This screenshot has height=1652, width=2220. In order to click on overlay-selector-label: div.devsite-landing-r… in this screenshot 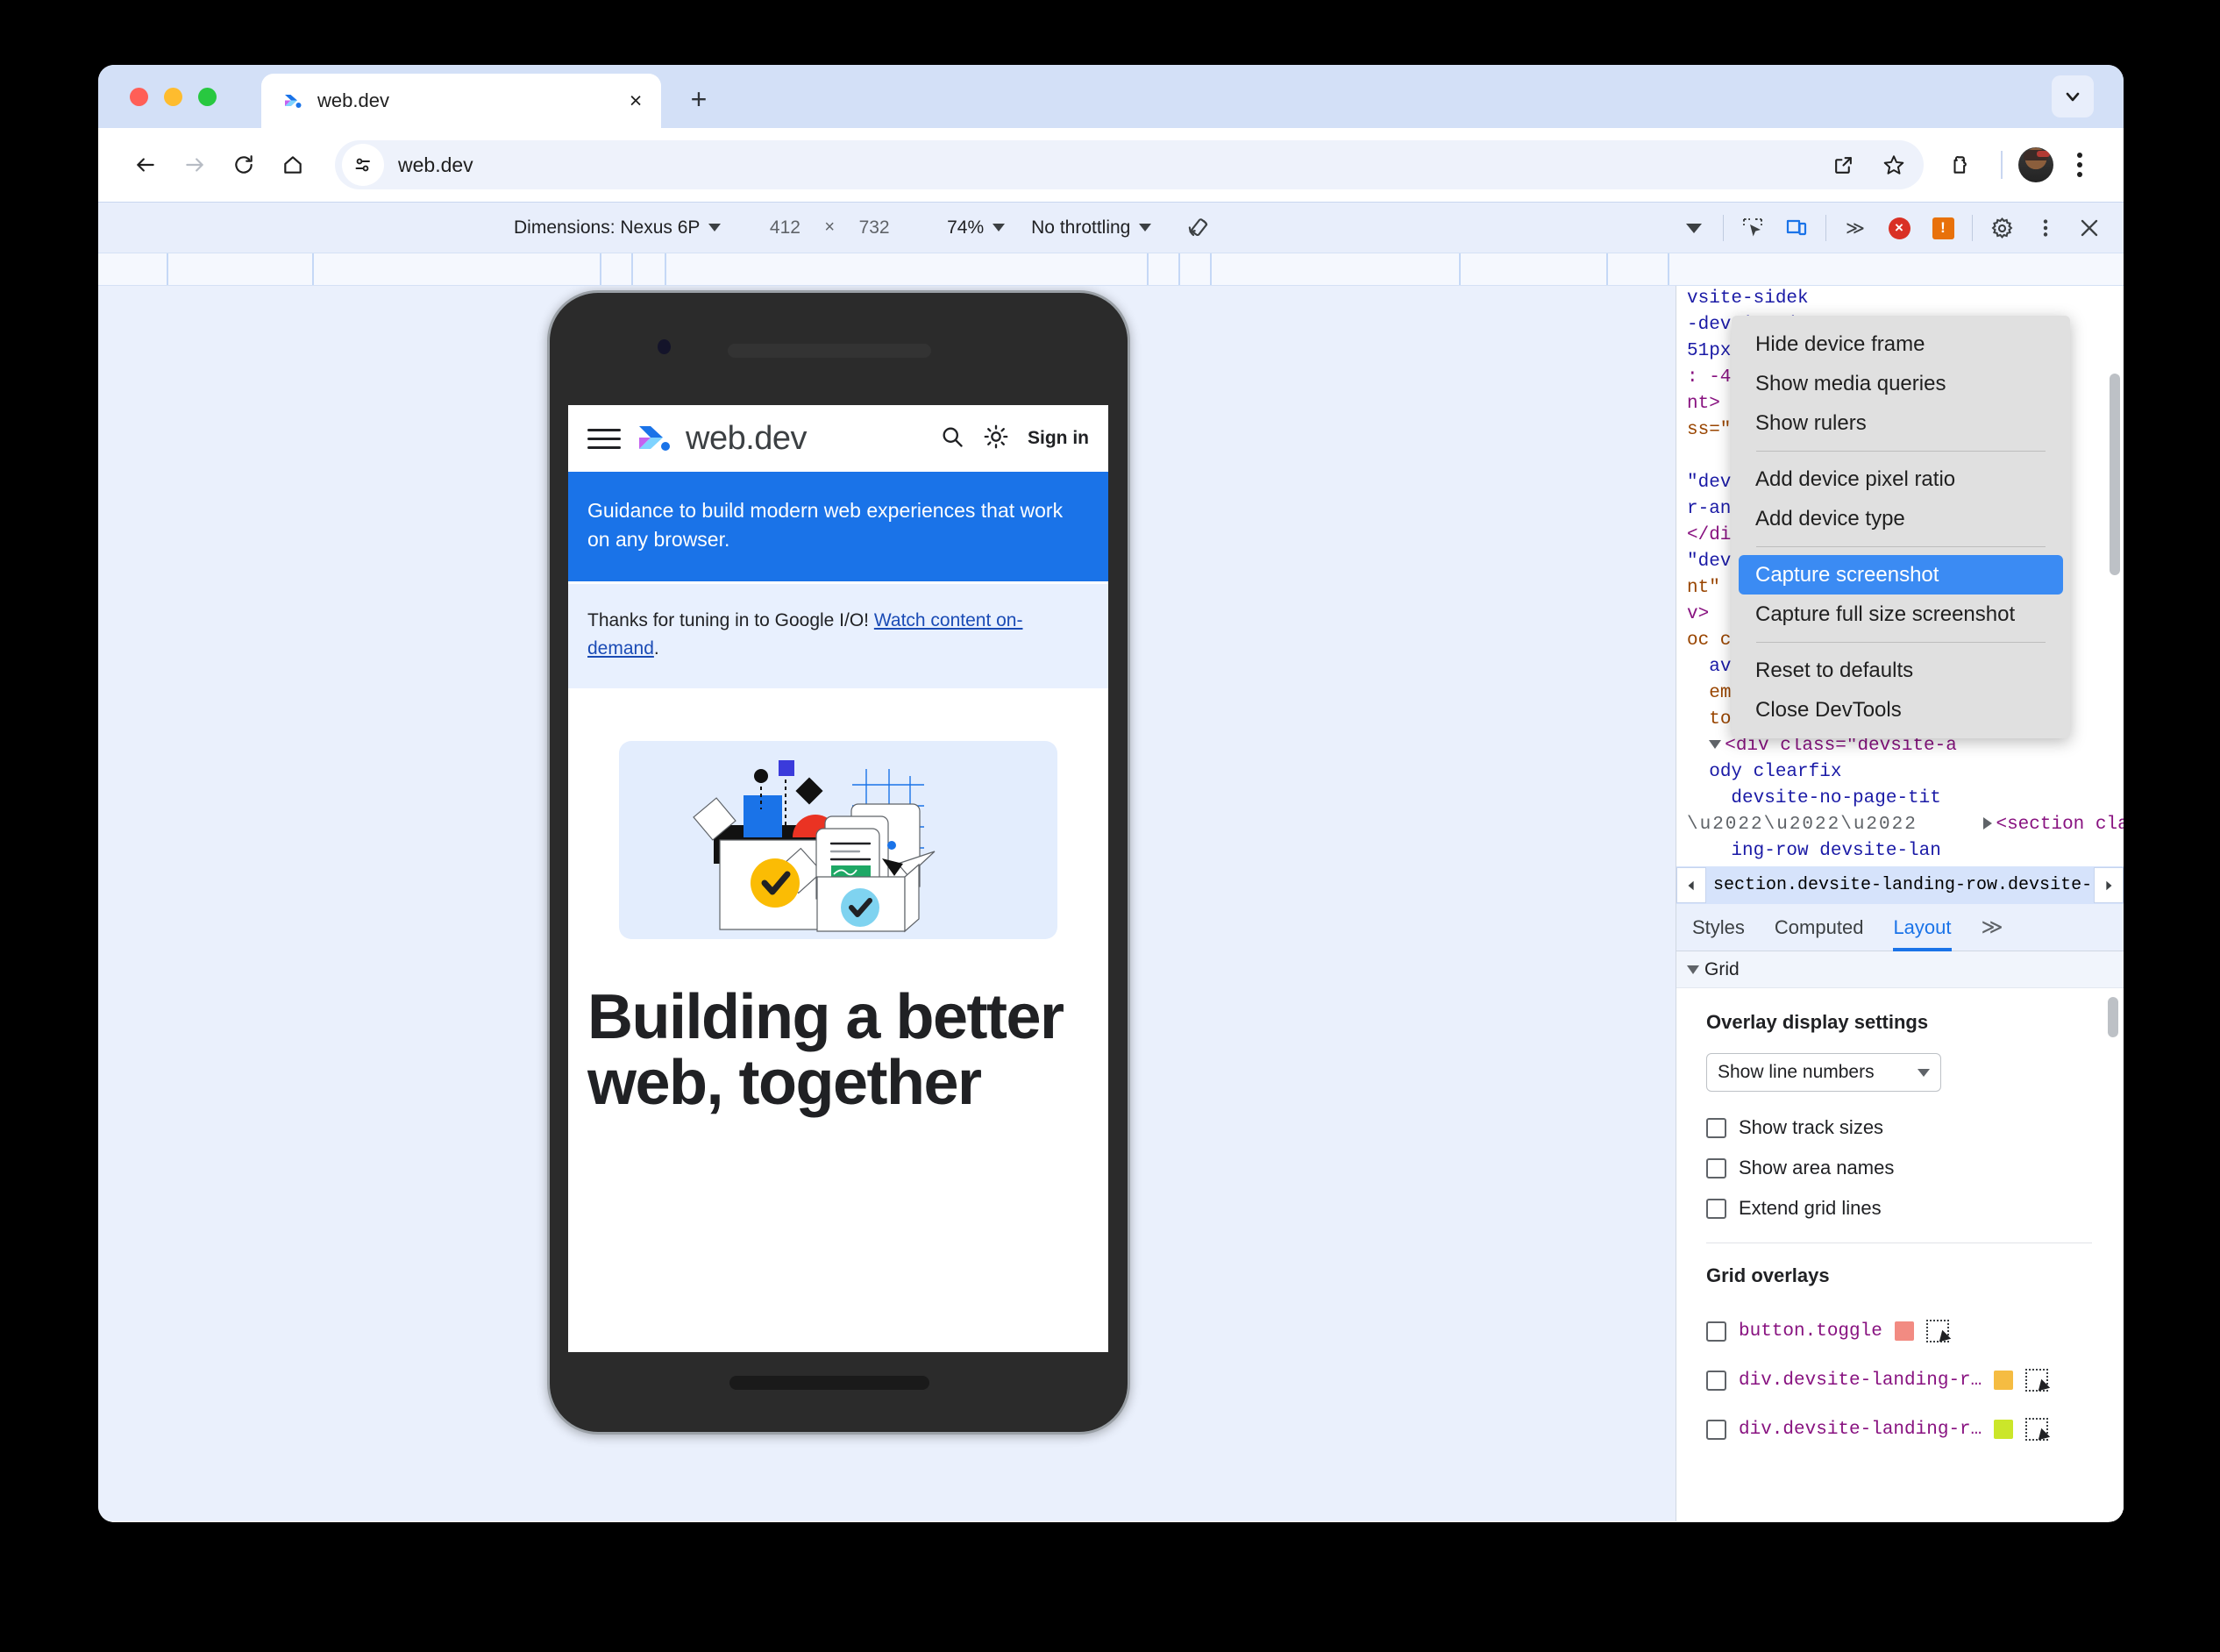, I will do `click(1860, 1380)`.